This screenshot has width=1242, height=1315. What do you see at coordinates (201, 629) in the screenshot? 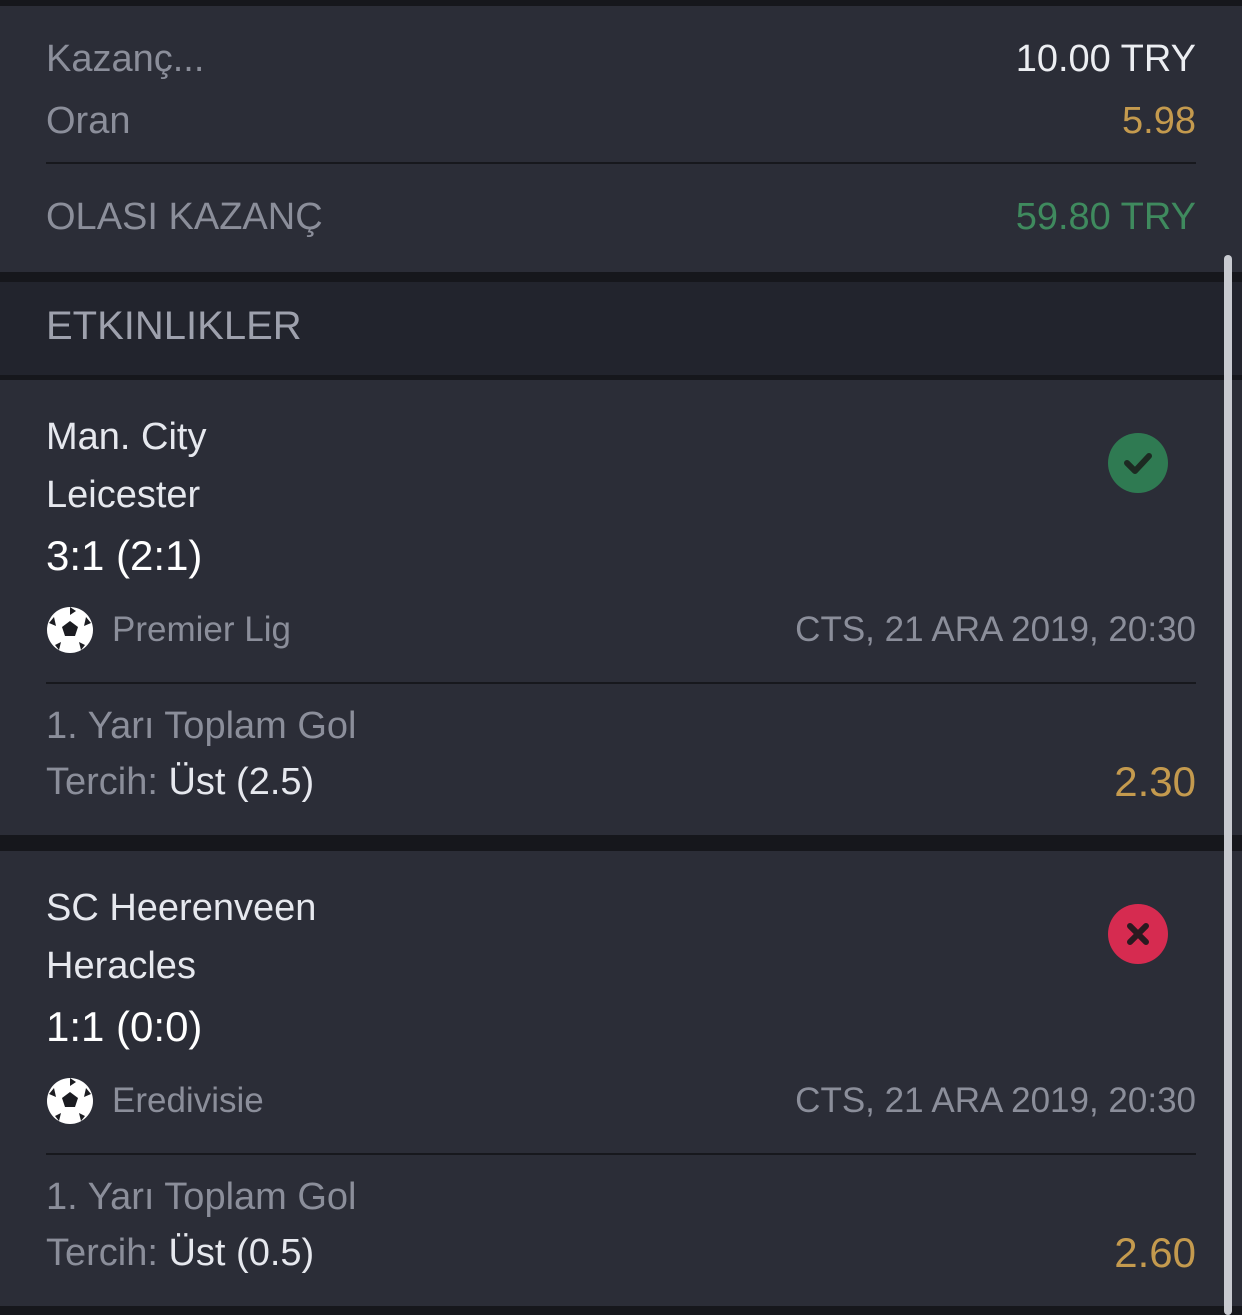
I see `league-name: Premier Lig` at bounding box center [201, 629].